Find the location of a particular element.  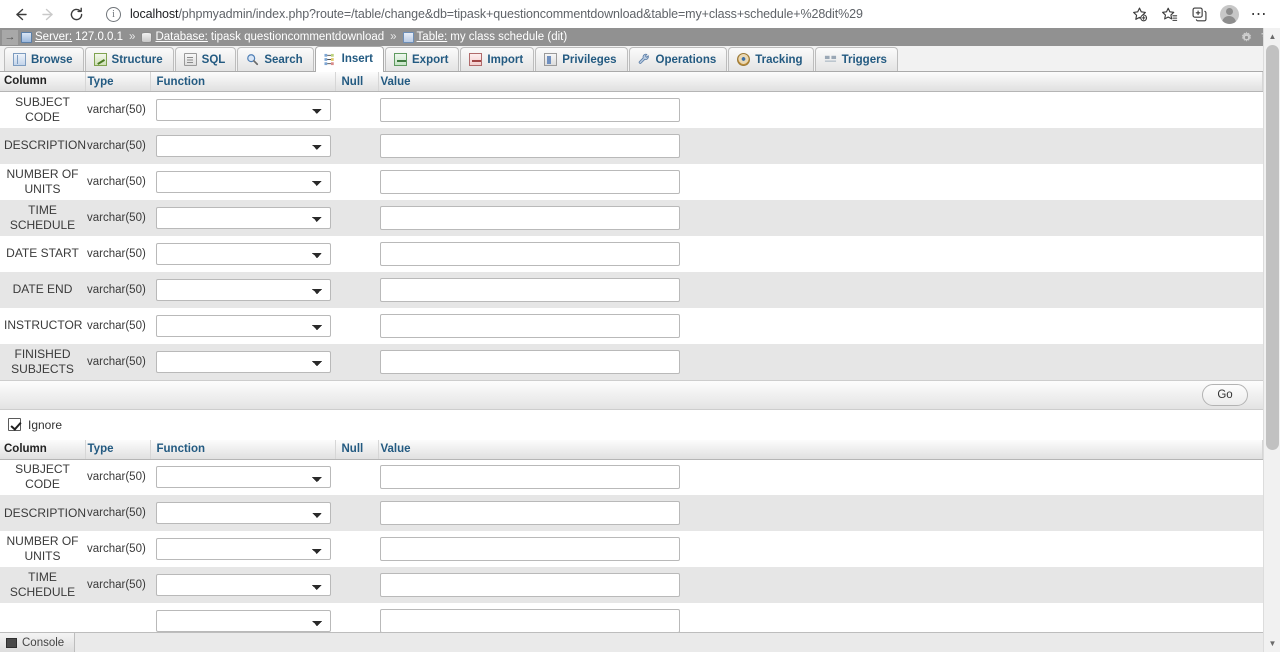

sql-icon is located at coordinates (190, 59).